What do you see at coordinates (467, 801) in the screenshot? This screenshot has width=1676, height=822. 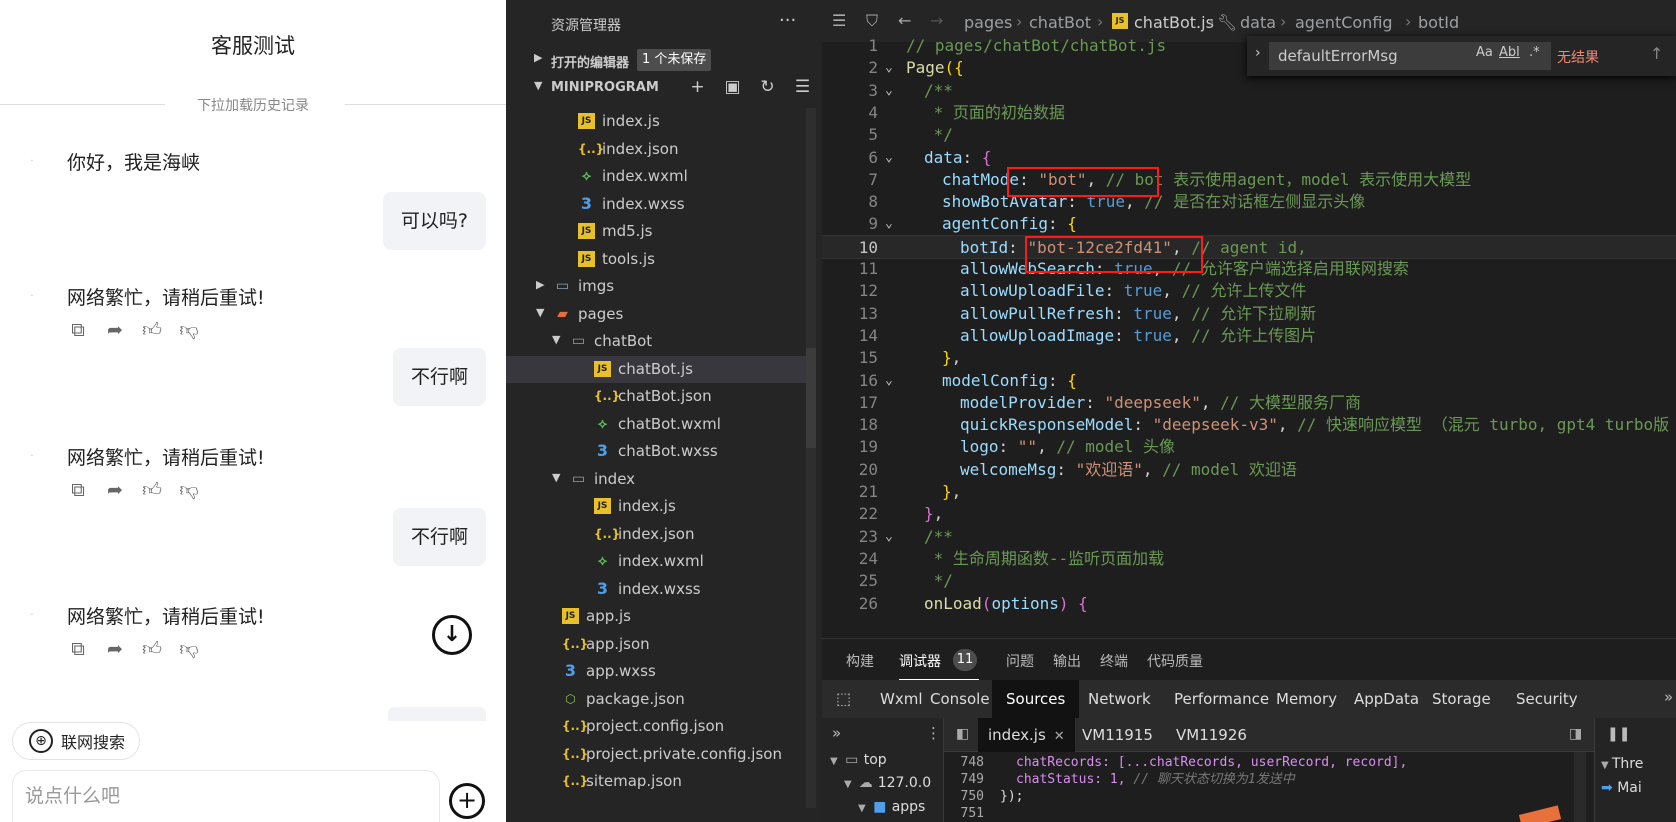 I see `plus-circle-icon: +` at bounding box center [467, 801].